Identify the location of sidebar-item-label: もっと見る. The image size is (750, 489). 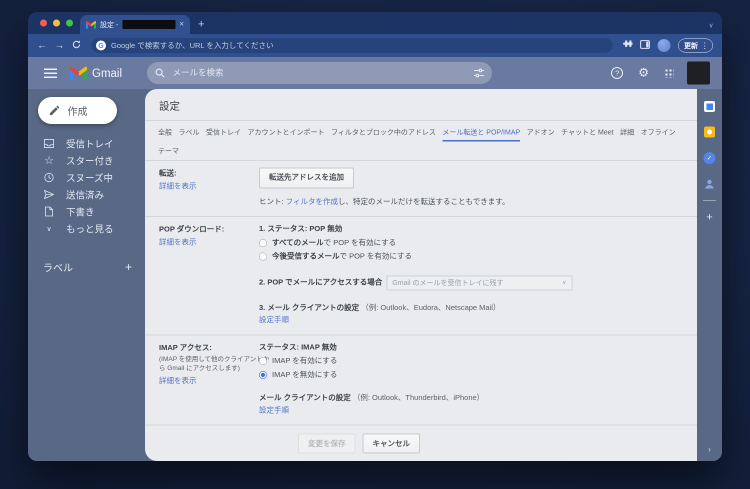
(90, 229).